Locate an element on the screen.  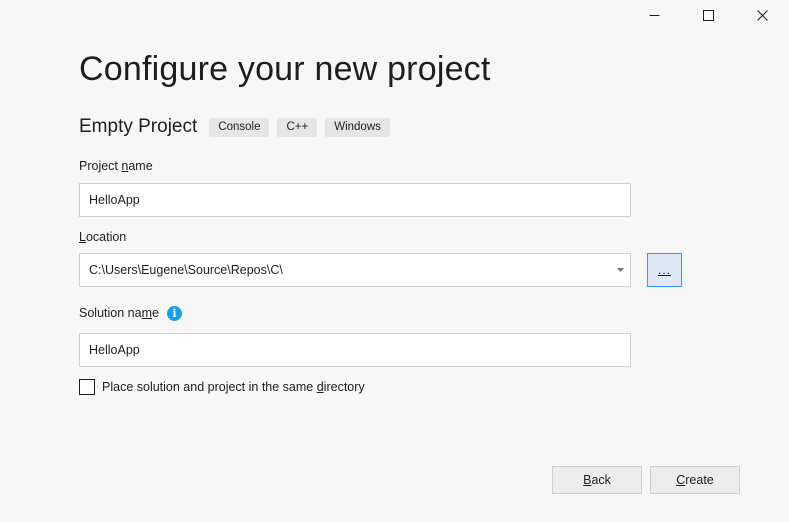
back-button: Back is located at coordinates (597, 480).